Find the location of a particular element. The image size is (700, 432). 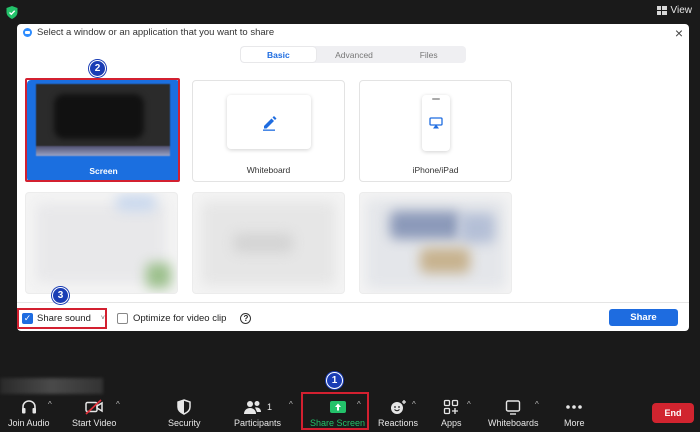

participants-button: 1 Participants is located at coordinates (257, 413).